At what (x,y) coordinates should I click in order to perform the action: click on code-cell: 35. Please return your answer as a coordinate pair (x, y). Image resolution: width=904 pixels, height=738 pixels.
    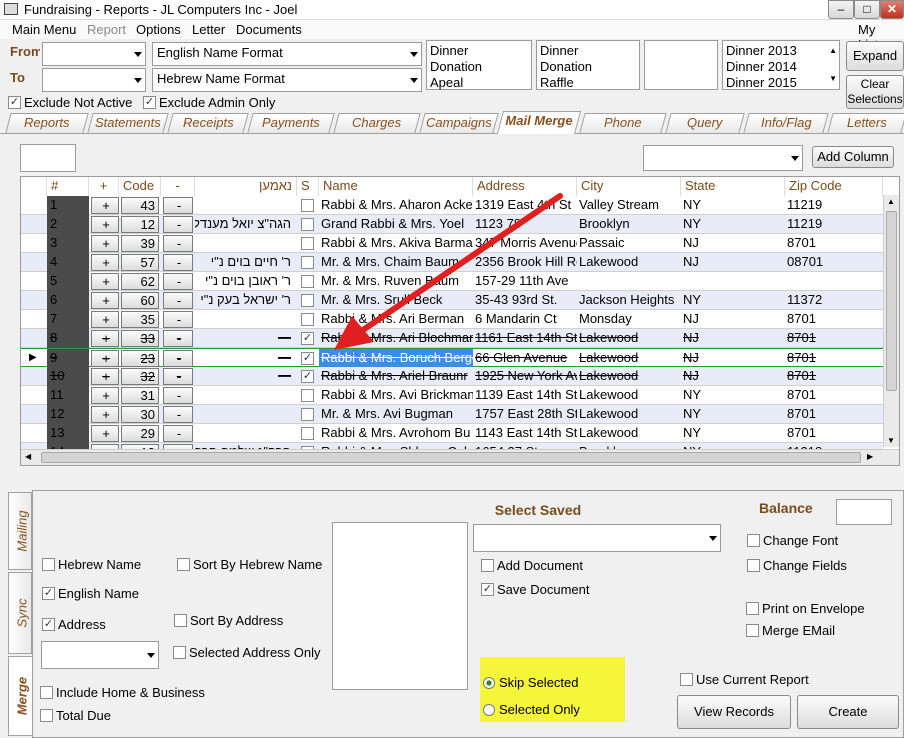
    Looking at the image, I should click on (140, 319).